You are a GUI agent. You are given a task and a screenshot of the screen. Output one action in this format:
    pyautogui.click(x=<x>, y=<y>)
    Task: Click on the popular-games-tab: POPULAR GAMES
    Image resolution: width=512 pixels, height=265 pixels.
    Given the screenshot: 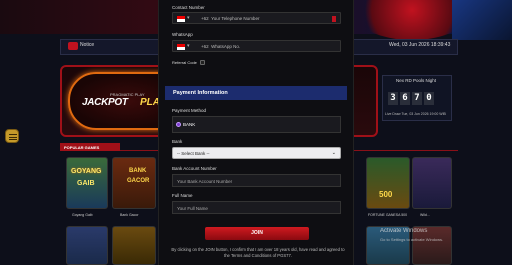 What is the action you would take?
    pyautogui.click(x=90, y=147)
    